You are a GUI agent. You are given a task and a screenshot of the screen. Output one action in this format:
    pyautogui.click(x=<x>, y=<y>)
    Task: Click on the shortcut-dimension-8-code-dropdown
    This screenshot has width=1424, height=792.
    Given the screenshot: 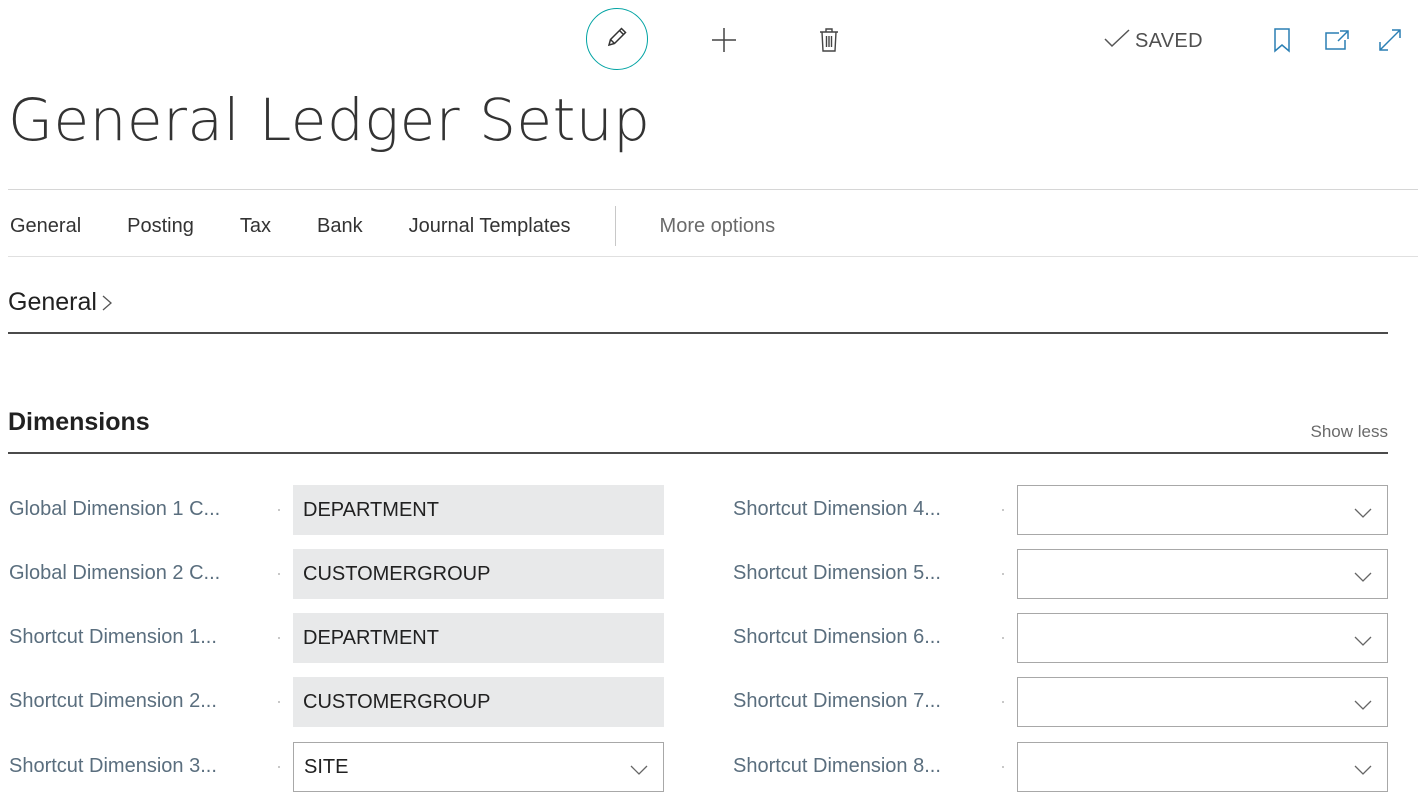 What is the action you would take?
    pyautogui.click(x=1202, y=767)
    